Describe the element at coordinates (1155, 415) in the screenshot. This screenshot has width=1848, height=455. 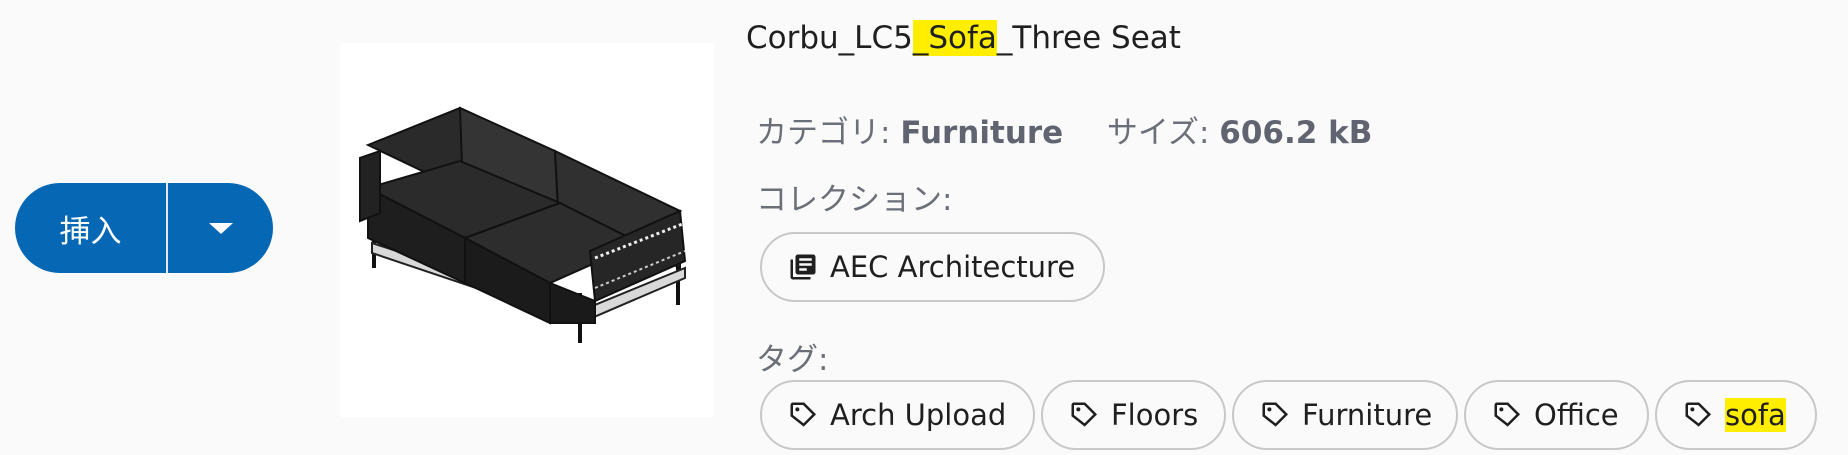
I see `tag-chip-label: Floors` at that location.